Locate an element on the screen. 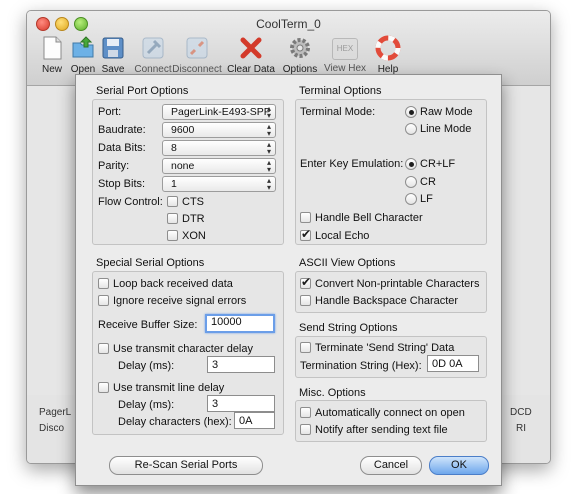 The width and height of the screenshot is (575, 494). send-string-options-title: Send String Options is located at coordinates (348, 328).